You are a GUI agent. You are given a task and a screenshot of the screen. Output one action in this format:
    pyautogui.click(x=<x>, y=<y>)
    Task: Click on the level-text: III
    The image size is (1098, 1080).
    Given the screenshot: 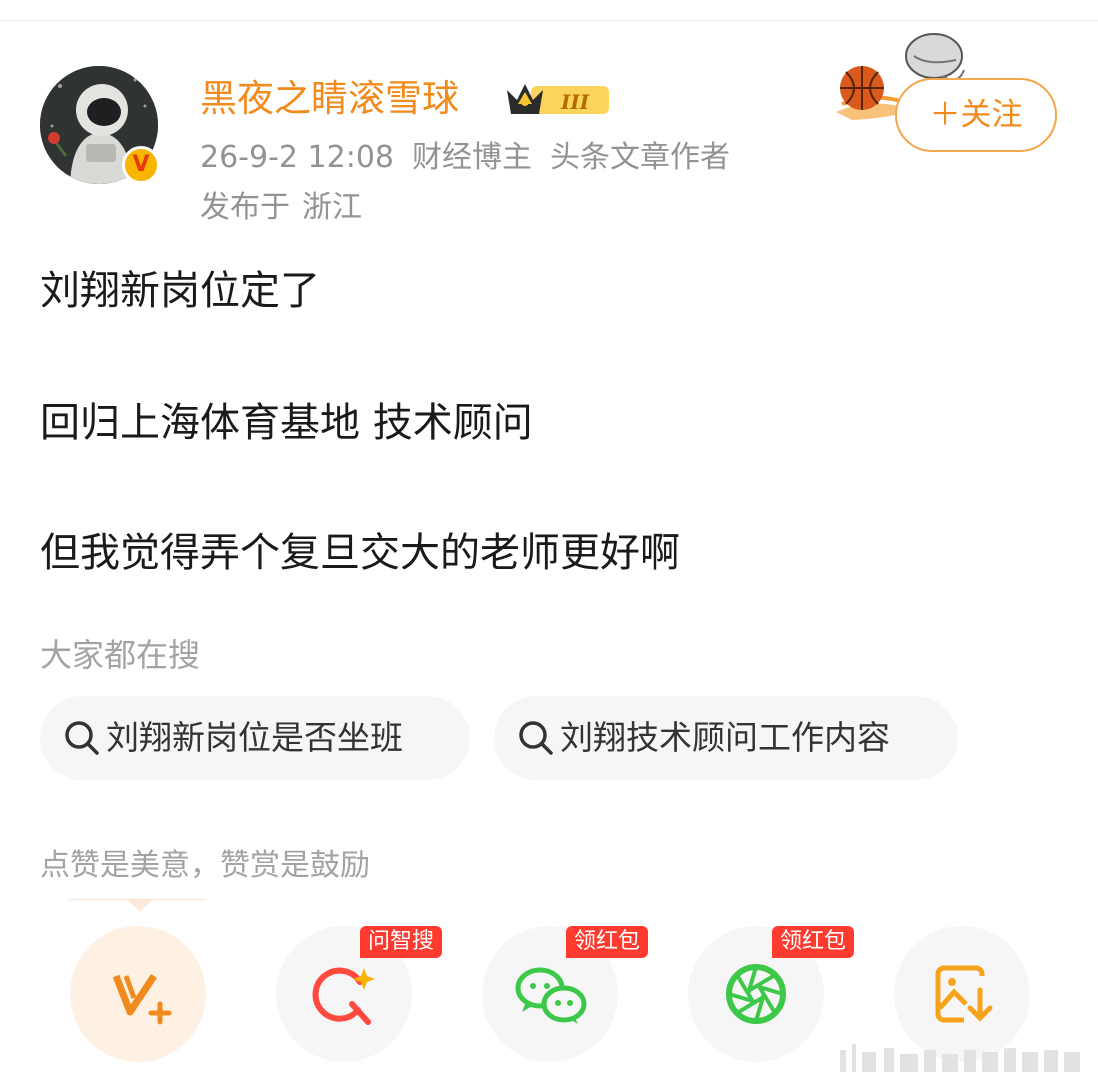 What is the action you would take?
    pyautogui.click(x=575, y=102)
    